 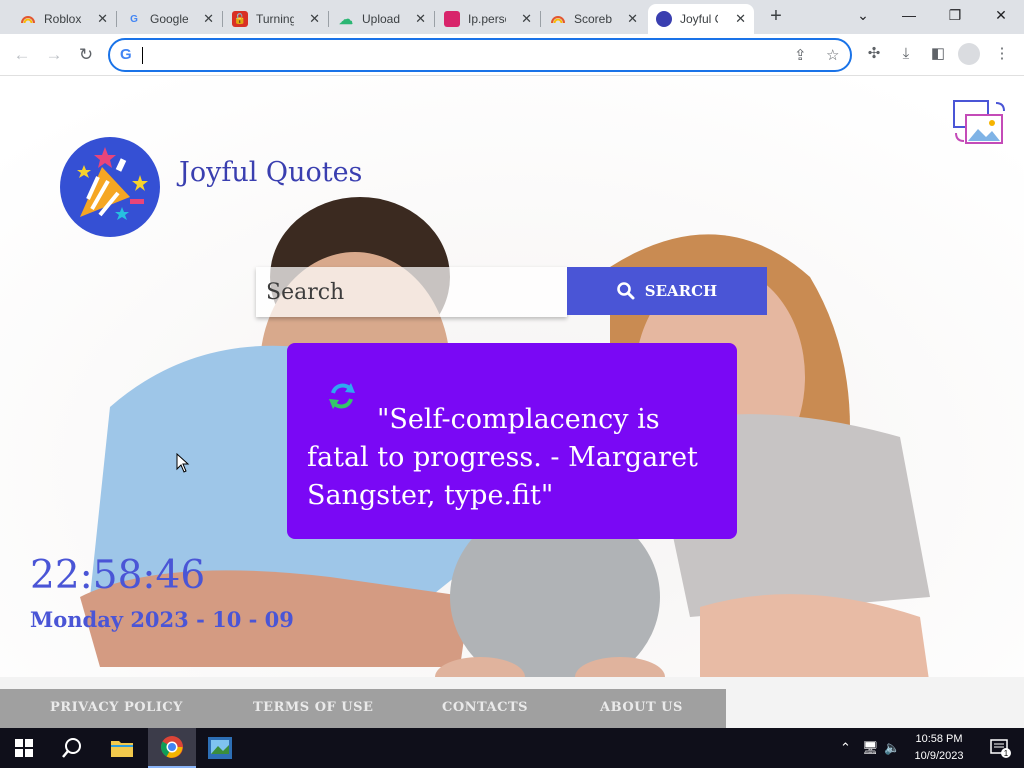 I want to click on search-button-label: SEARCH, so click(x=681, y=291).